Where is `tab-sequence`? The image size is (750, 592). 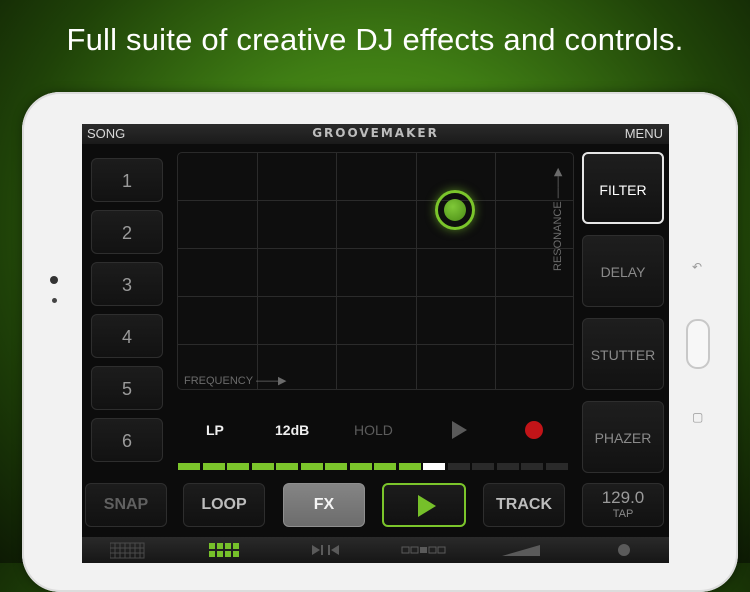
tab-sequence is located at coordinates (424, 550).